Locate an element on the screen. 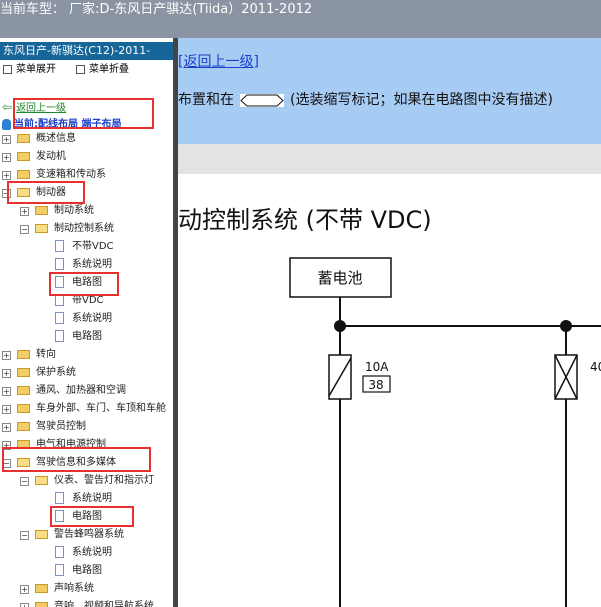  content-toolbar-area is located at coordinates (389, 159).